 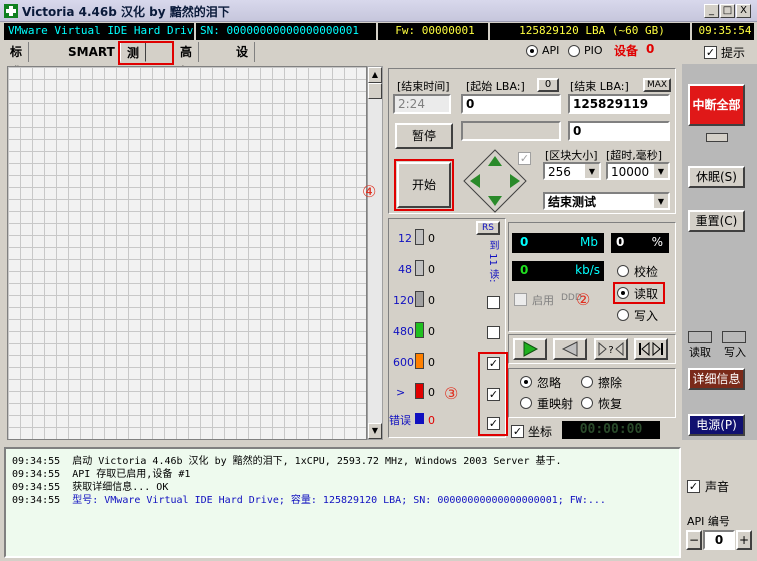 I want to click on write-label: 写入, so click(x=646, y=316).